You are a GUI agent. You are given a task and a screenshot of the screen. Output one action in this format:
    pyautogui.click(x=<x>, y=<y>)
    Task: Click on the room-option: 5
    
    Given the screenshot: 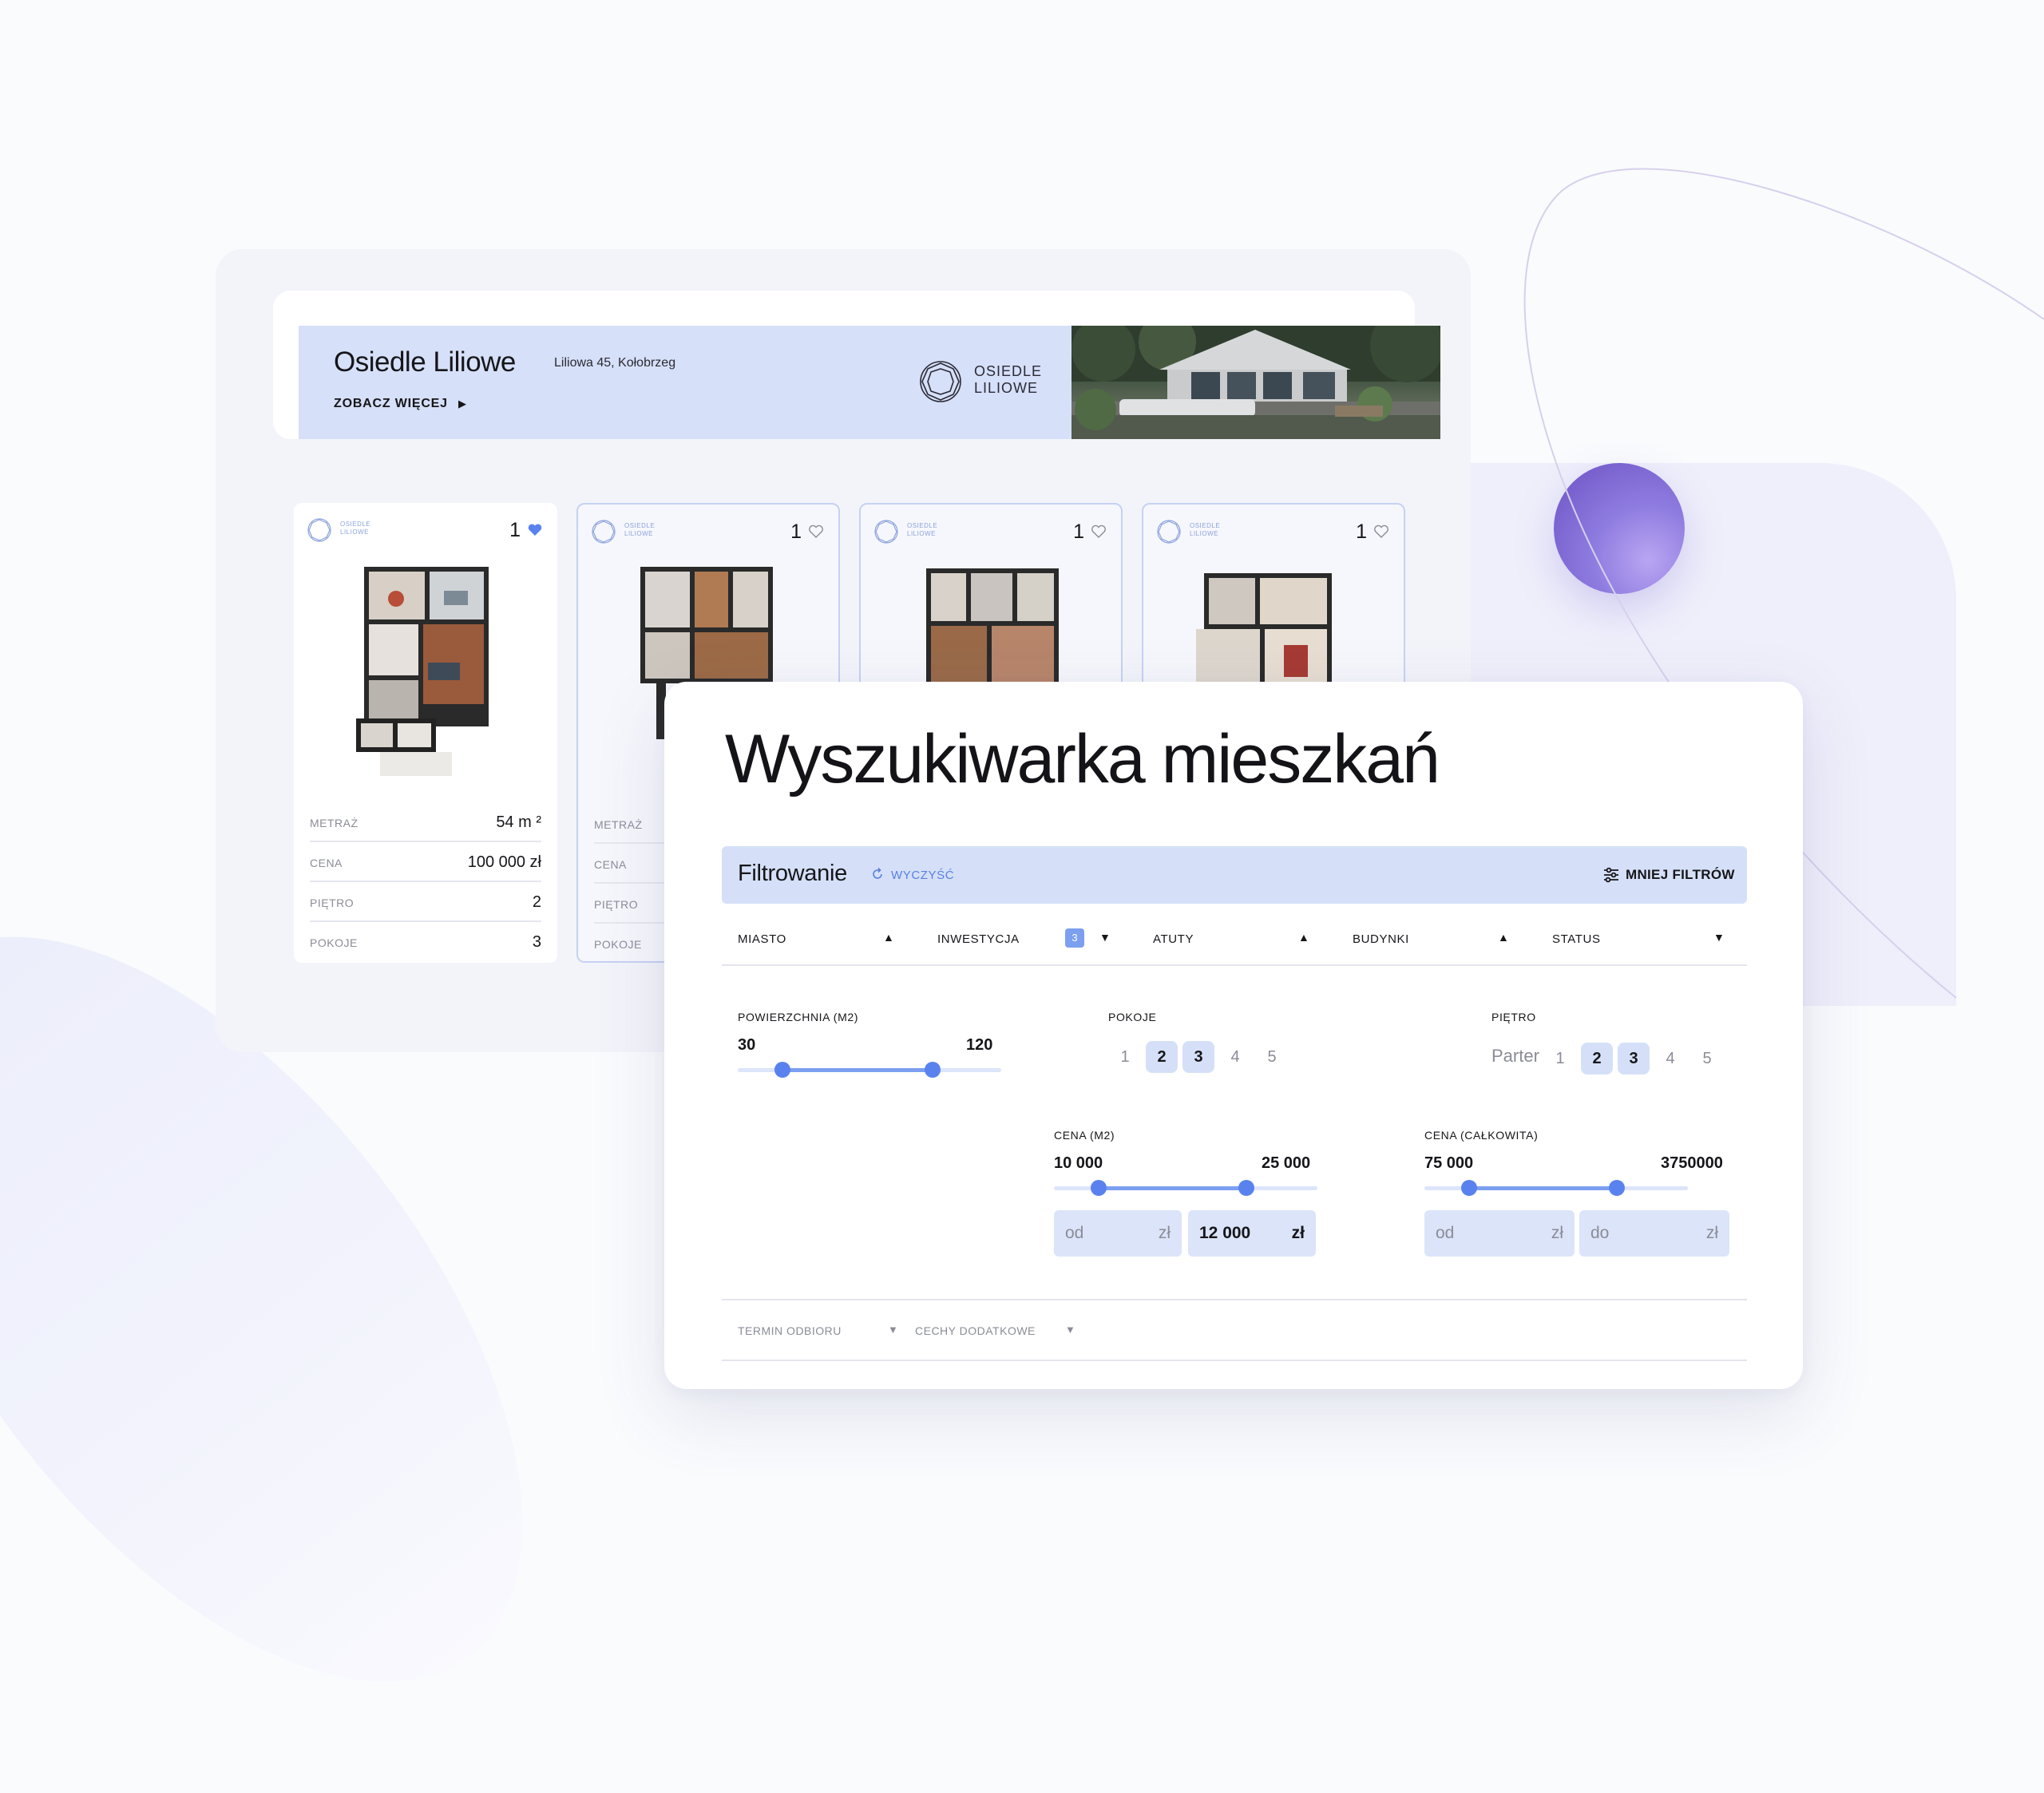 What is the action you would take?
    pyautogui.click(x=1272, y=1057)
    